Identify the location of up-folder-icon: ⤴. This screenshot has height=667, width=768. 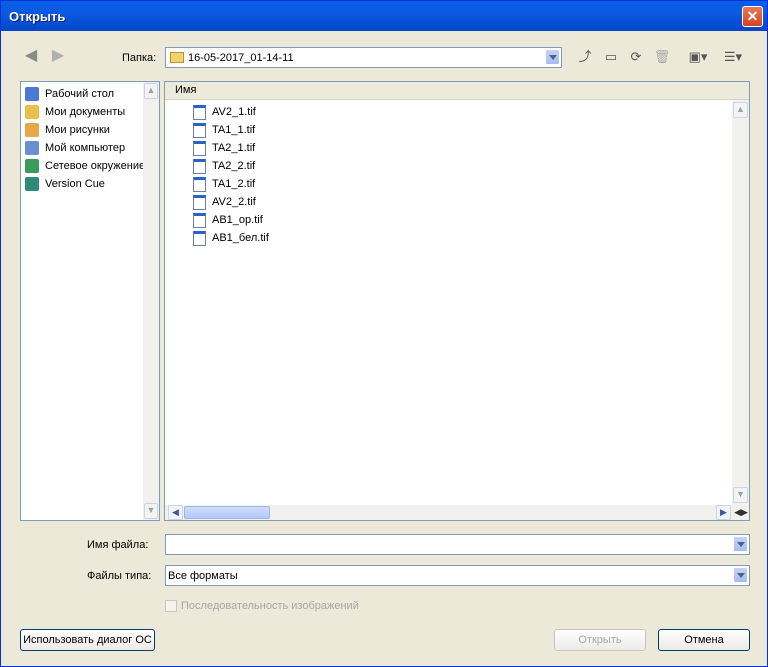
(585, 57).